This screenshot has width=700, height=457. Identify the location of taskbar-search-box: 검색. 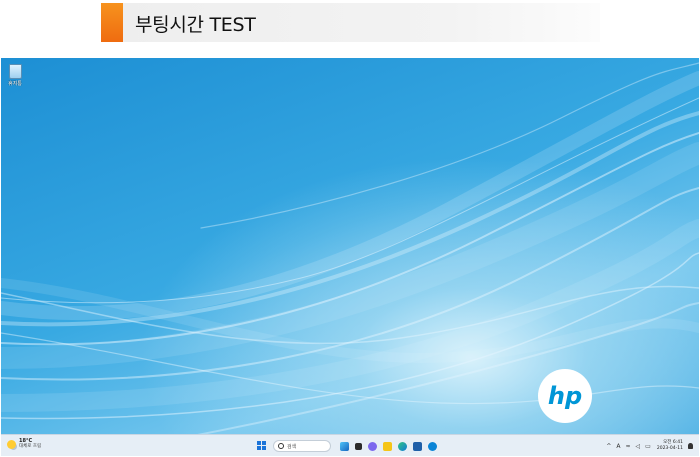
(302, 446).